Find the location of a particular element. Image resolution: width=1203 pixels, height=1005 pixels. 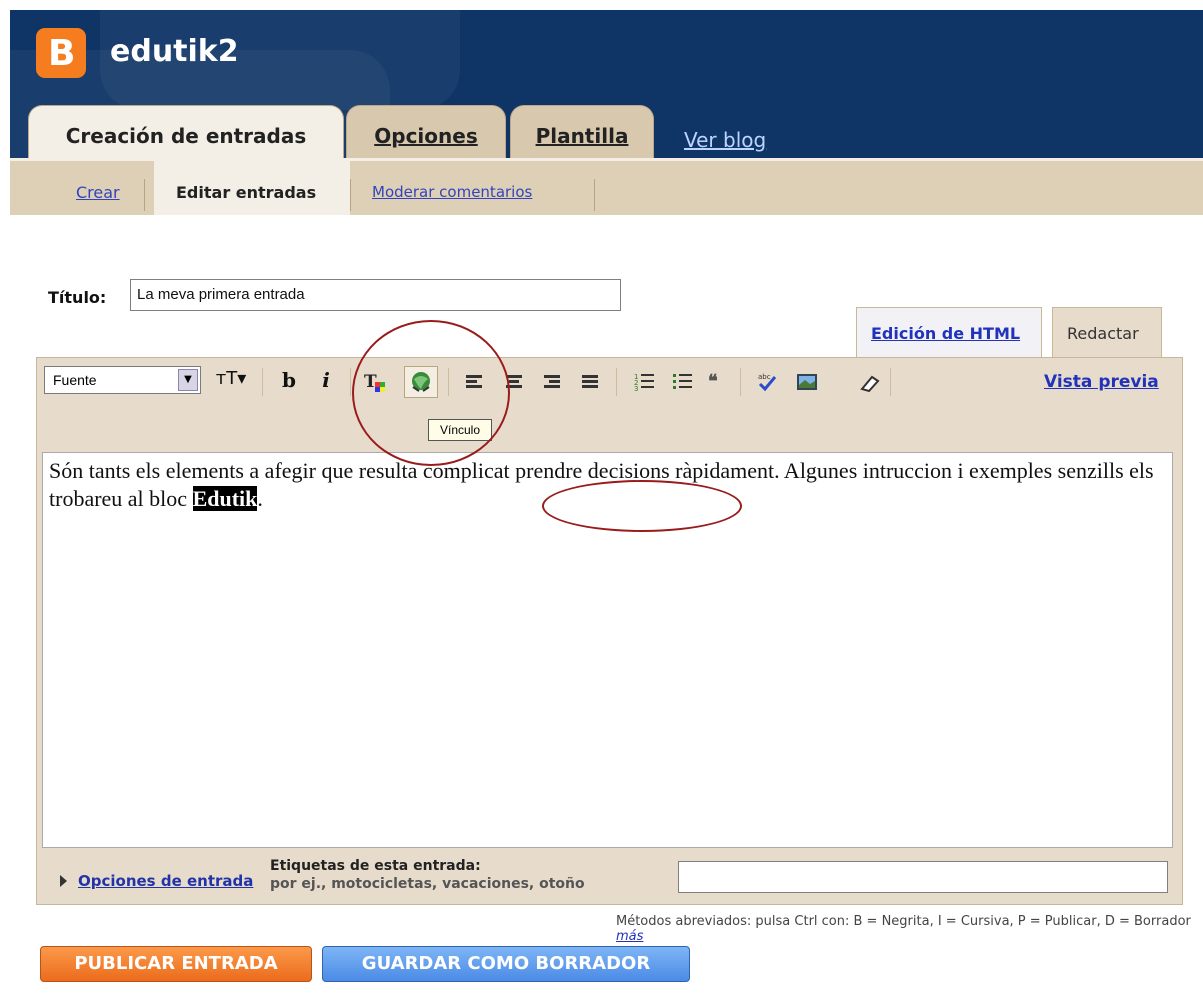

more-shortcuts-link: más is located at coordinates (629, 936).